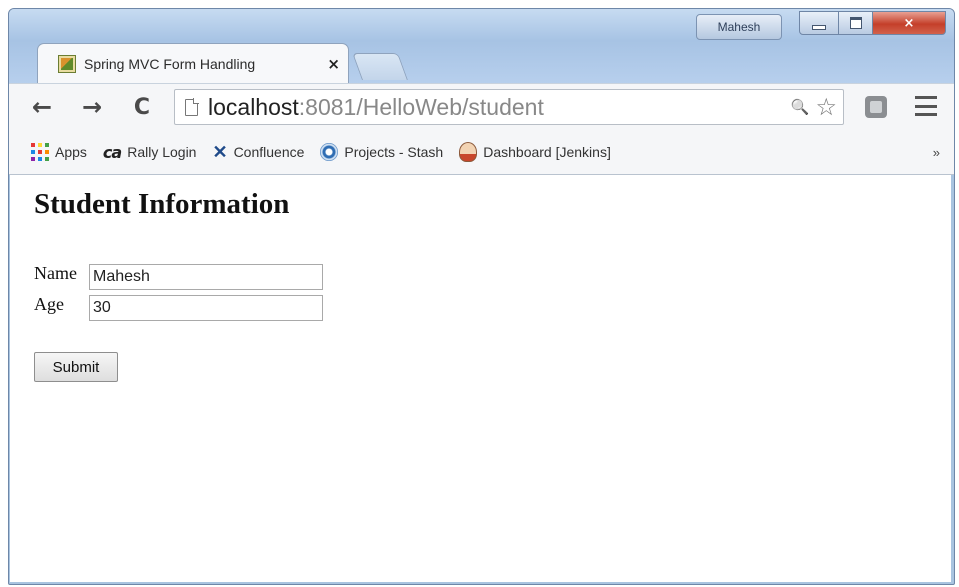 The height and width of the screenshot is (587, 959). What do you see at coordinates (380, 66) in the screenshot?
I see `new-tab-button` at bounding box center [380, 66].